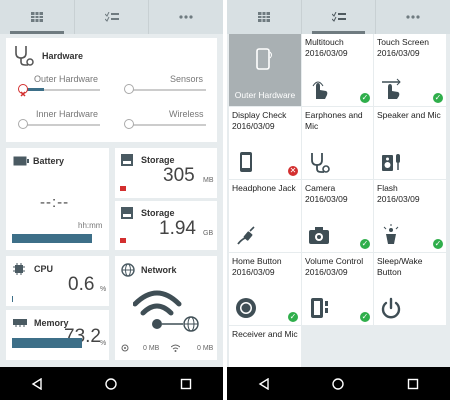  I want to click on battery-title: Battery, so click(49, 161).